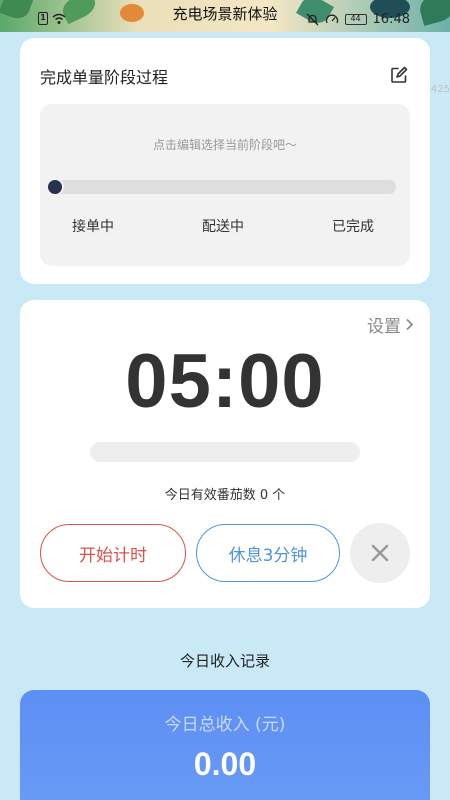 This screenshot has width=450, height=800. I want to click on mute-bell-icon, so click(312, 19).